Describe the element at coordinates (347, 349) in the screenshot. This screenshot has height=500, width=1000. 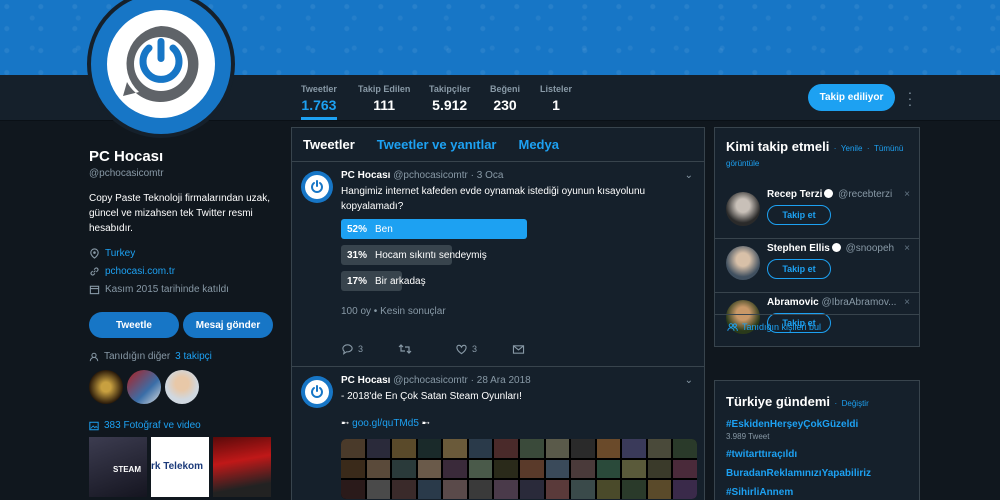
I see `reply-icon` at that location.